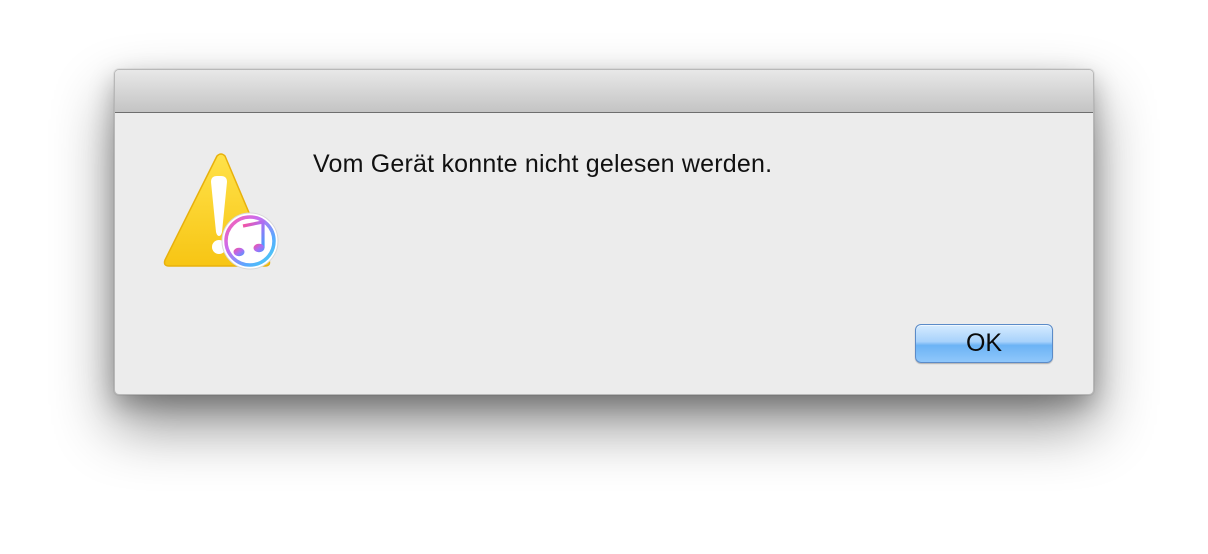  I want to click on alert-message: Vom Gerät konnte nicht gelesen werden., so click(543, 164).